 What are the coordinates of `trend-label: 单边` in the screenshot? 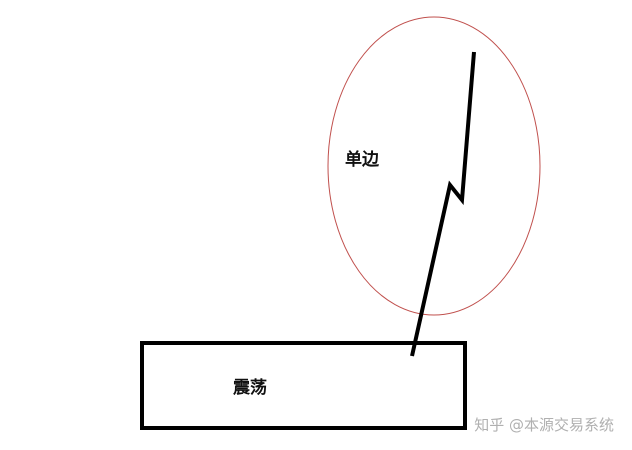 It's located at (362, 159).